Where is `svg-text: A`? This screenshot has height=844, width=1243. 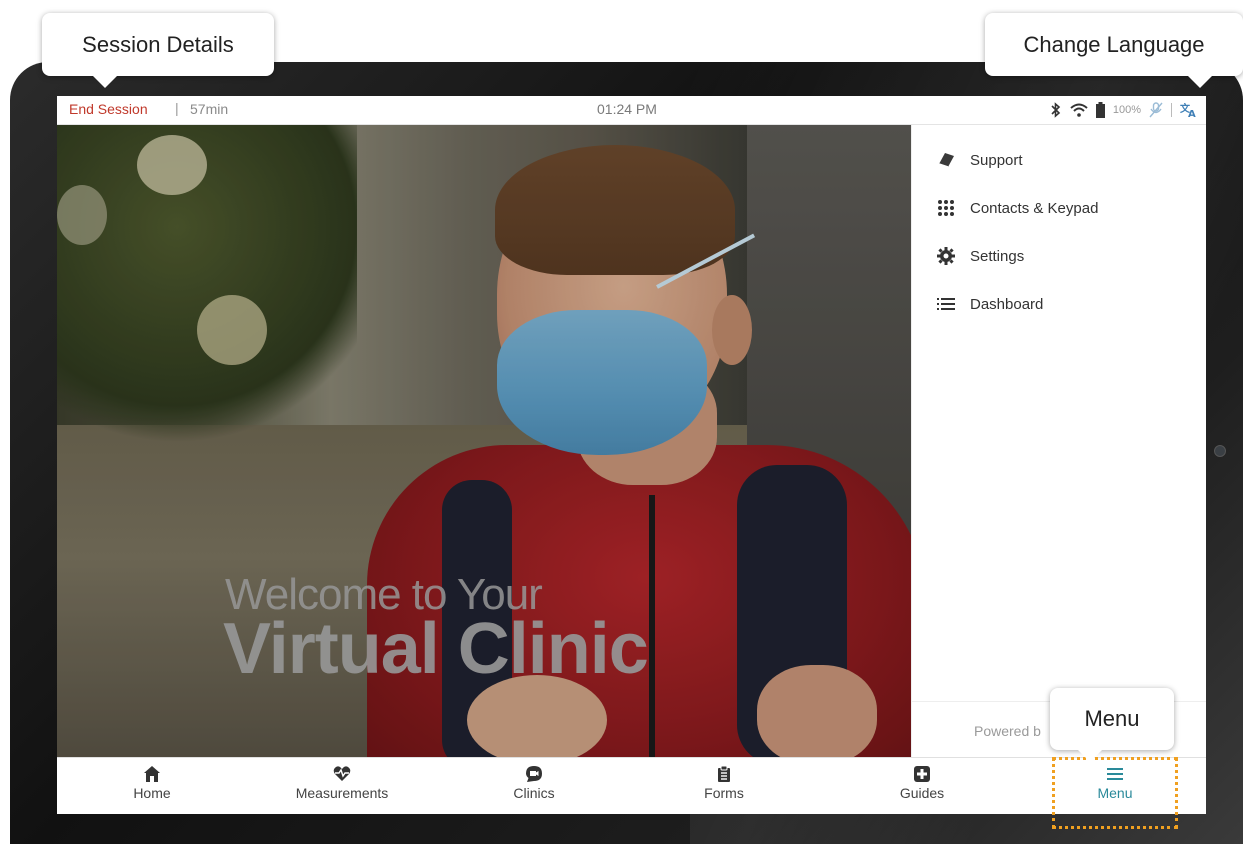
svg-text: A is located at coordinates (1192, 113).